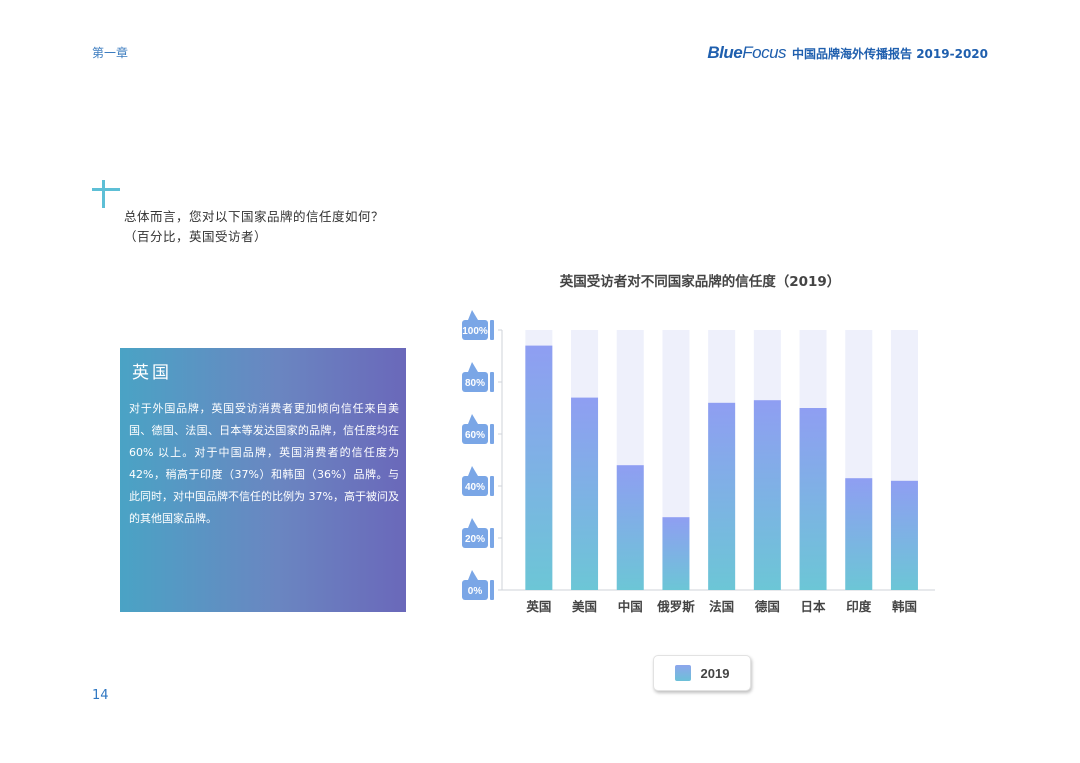 The height and width of the screenshot is (763, 1080). What do you see at coordinates (196, 236) in the screenshot?
I see `question-line-2: （百分比，英国受访者）` at bounding box center [196, 236].